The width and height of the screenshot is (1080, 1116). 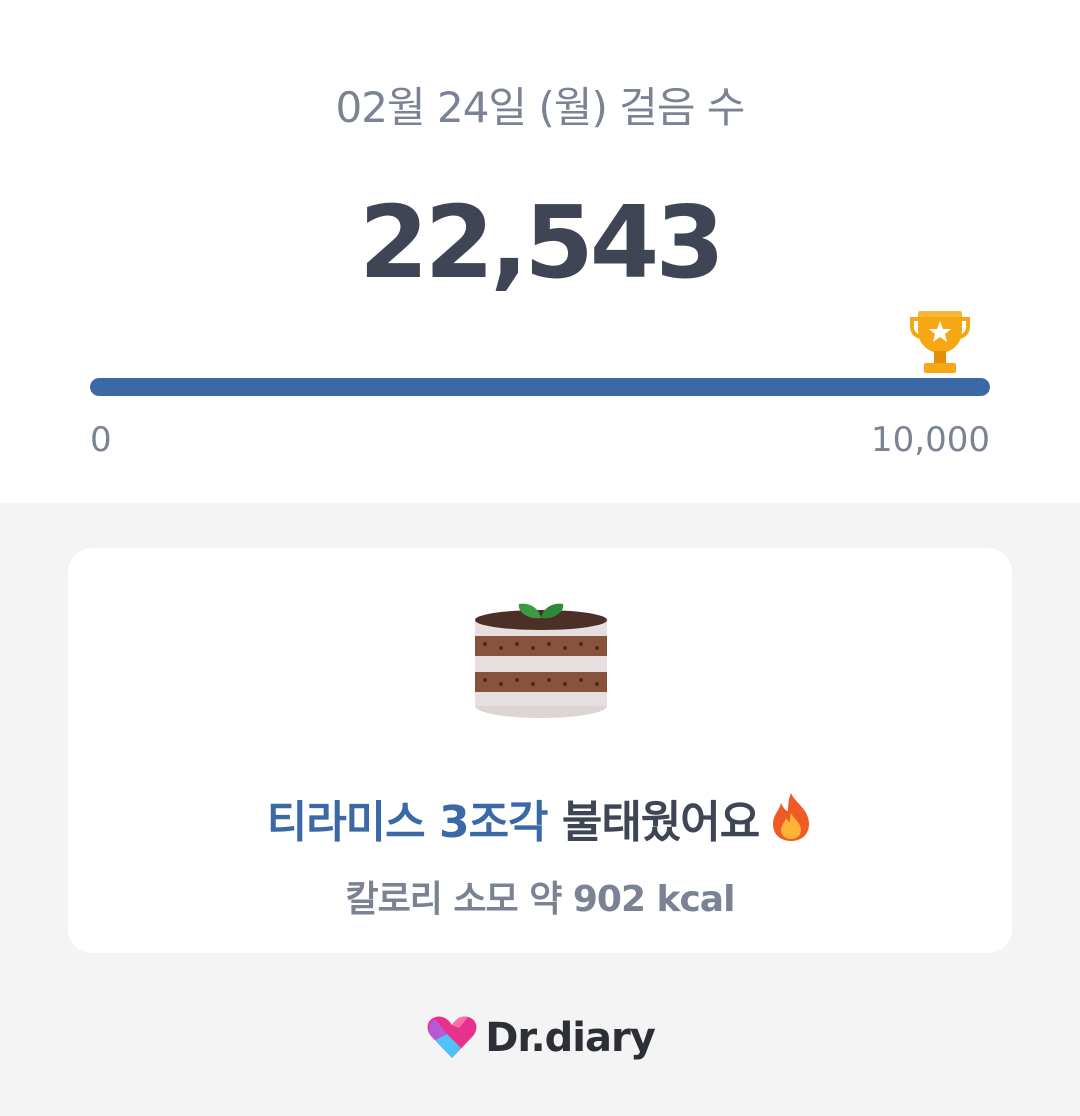 I want to click on progress-max-label: 10,000, so click(x=930, y=440).